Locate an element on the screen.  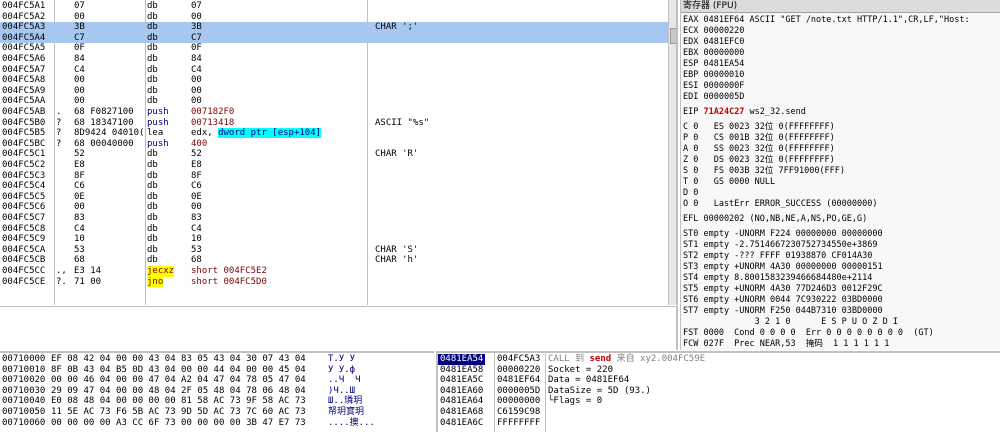
disasm-hex-bytes: 68 00040000 is located at coordinates (104, 144).